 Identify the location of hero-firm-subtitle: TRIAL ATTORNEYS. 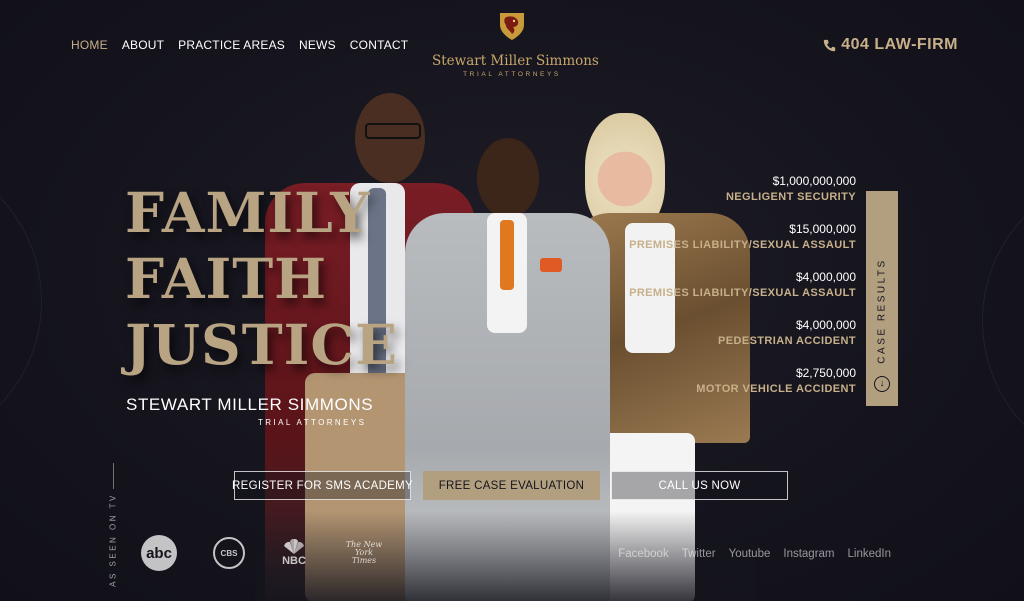
(312, 422).